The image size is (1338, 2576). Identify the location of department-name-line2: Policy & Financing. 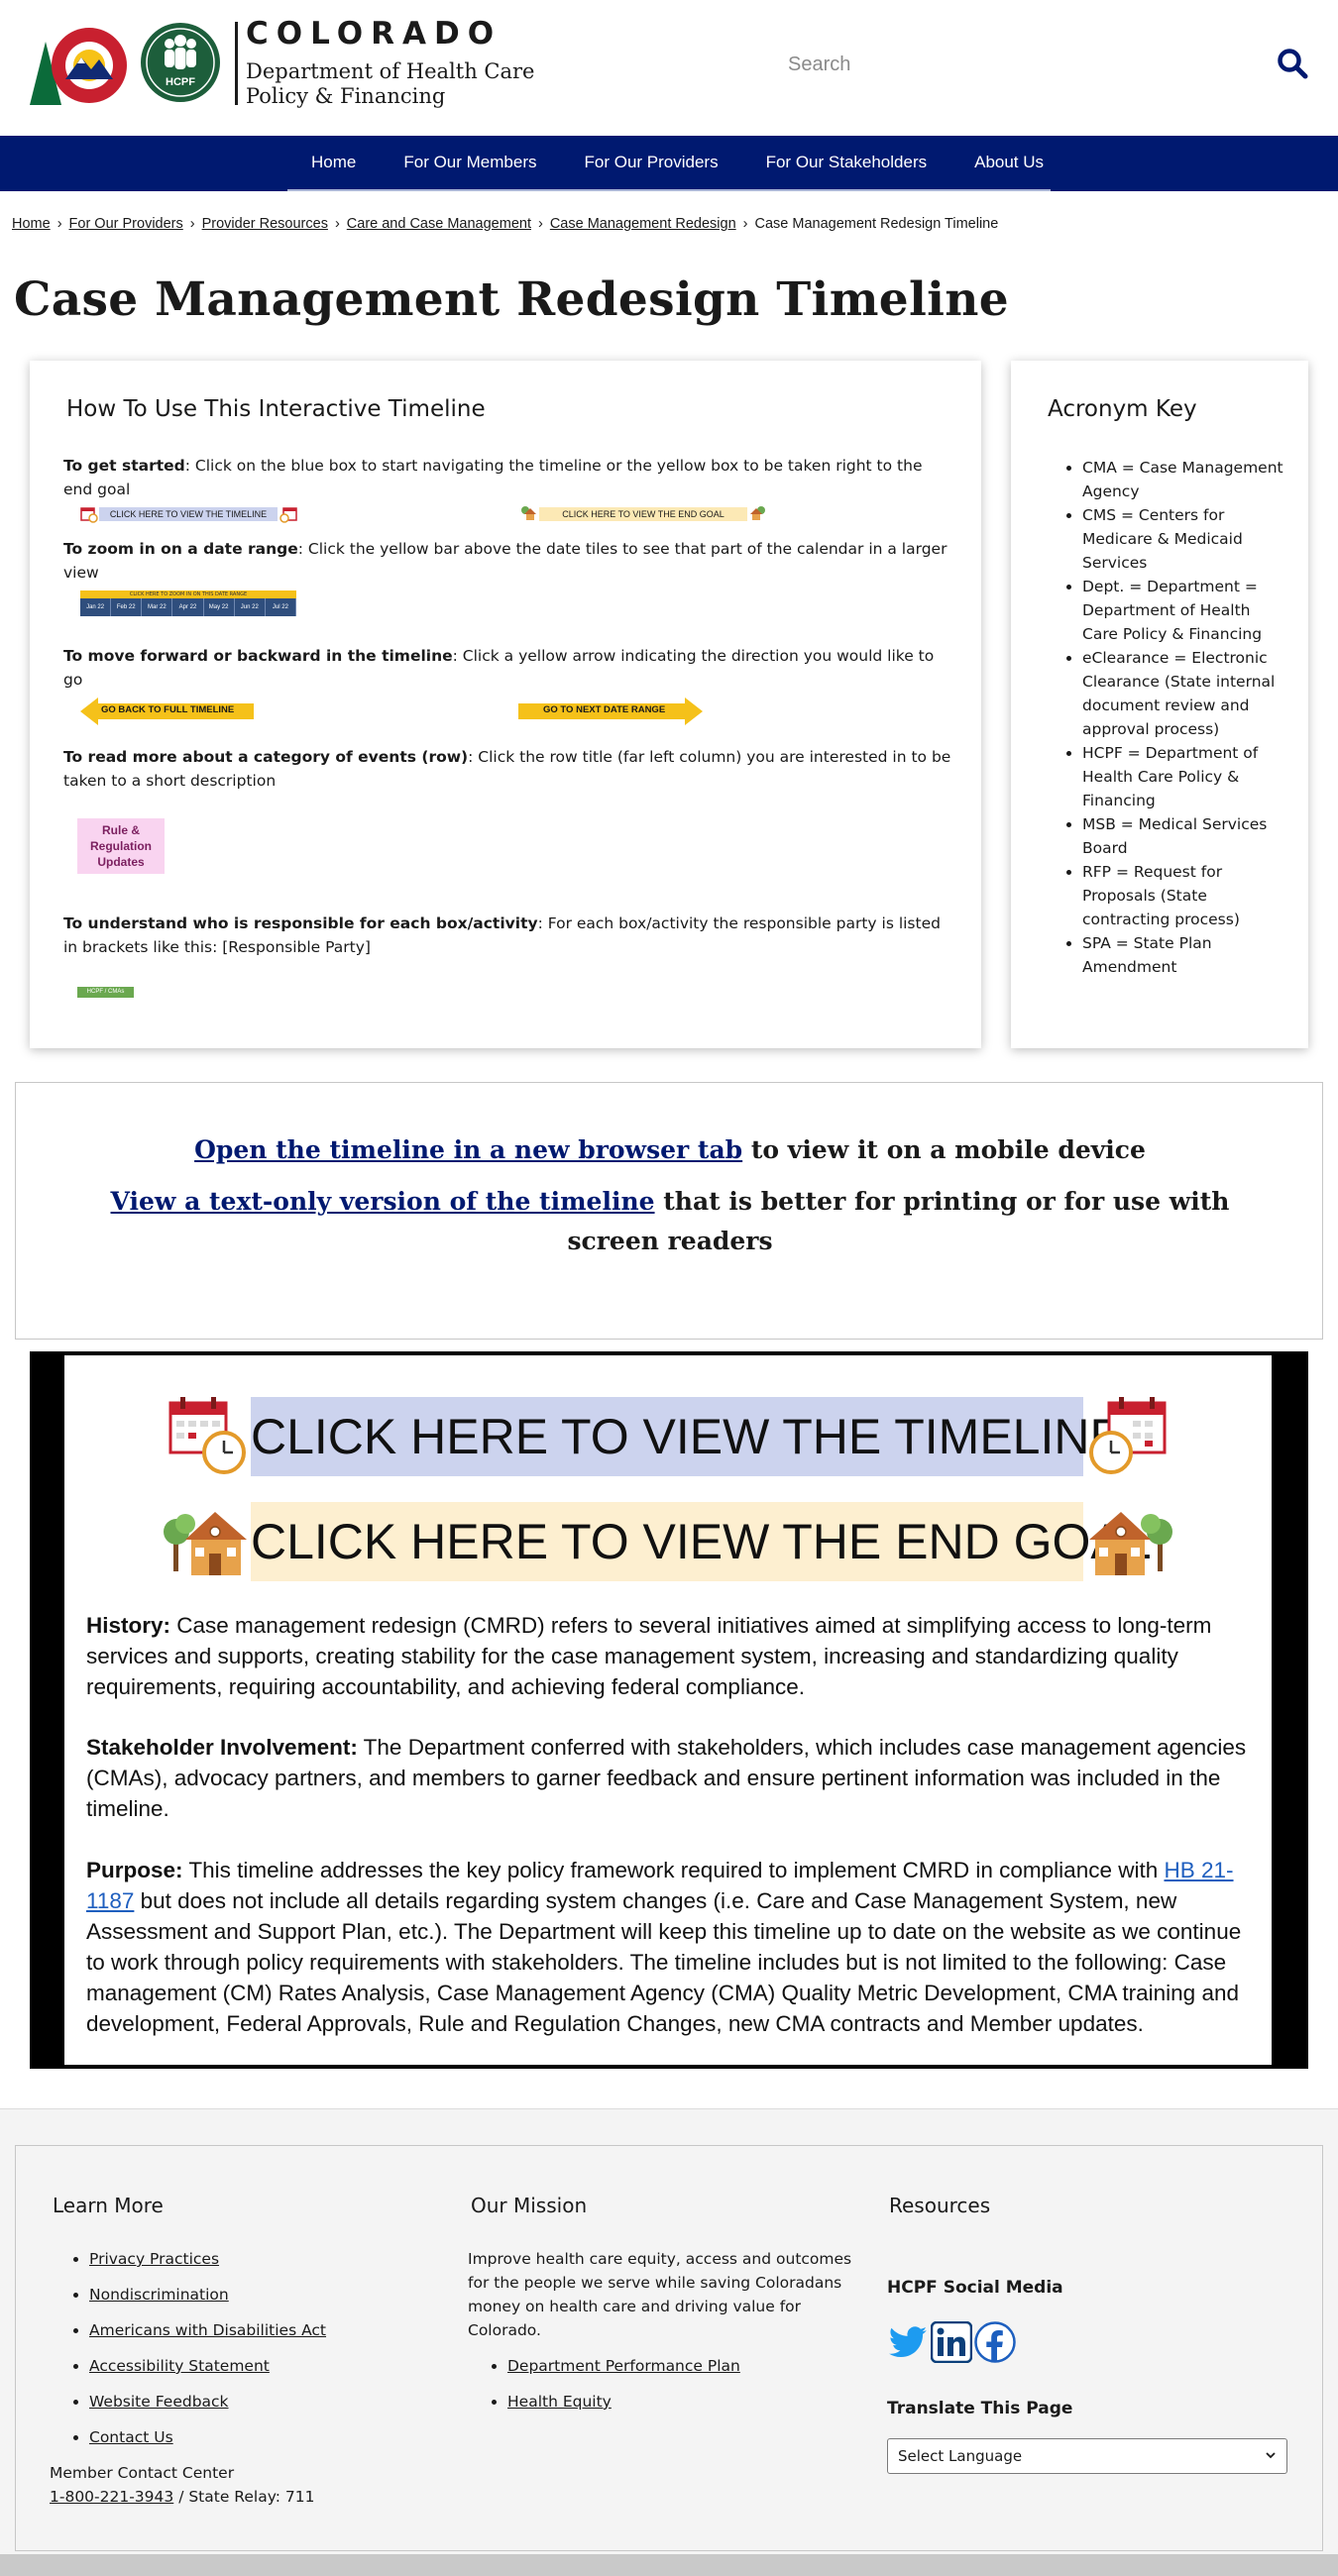
(346, 96).